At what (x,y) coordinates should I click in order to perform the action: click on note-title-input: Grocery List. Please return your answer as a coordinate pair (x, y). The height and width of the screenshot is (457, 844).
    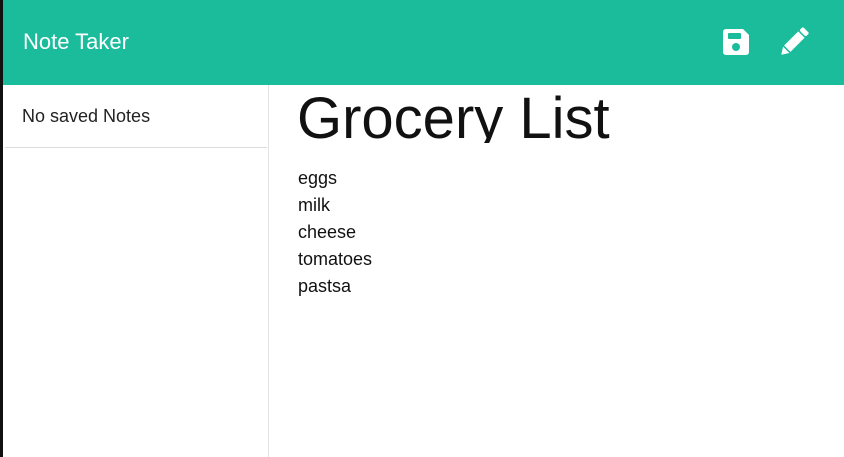
    Looking at the image, I should click on (557, 114).